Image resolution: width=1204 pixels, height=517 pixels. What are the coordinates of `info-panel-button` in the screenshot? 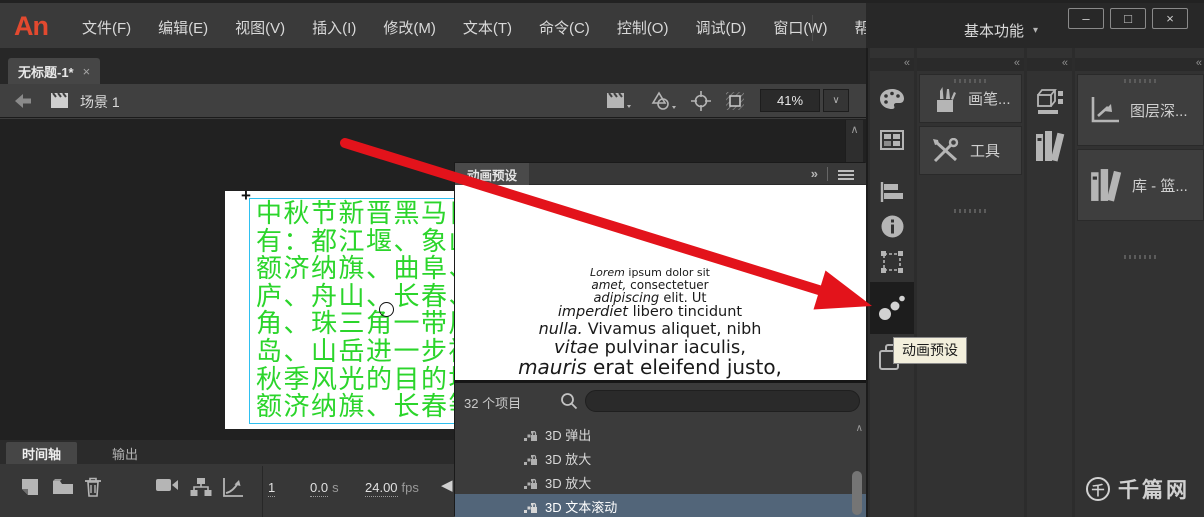 It's located at (892, 226).